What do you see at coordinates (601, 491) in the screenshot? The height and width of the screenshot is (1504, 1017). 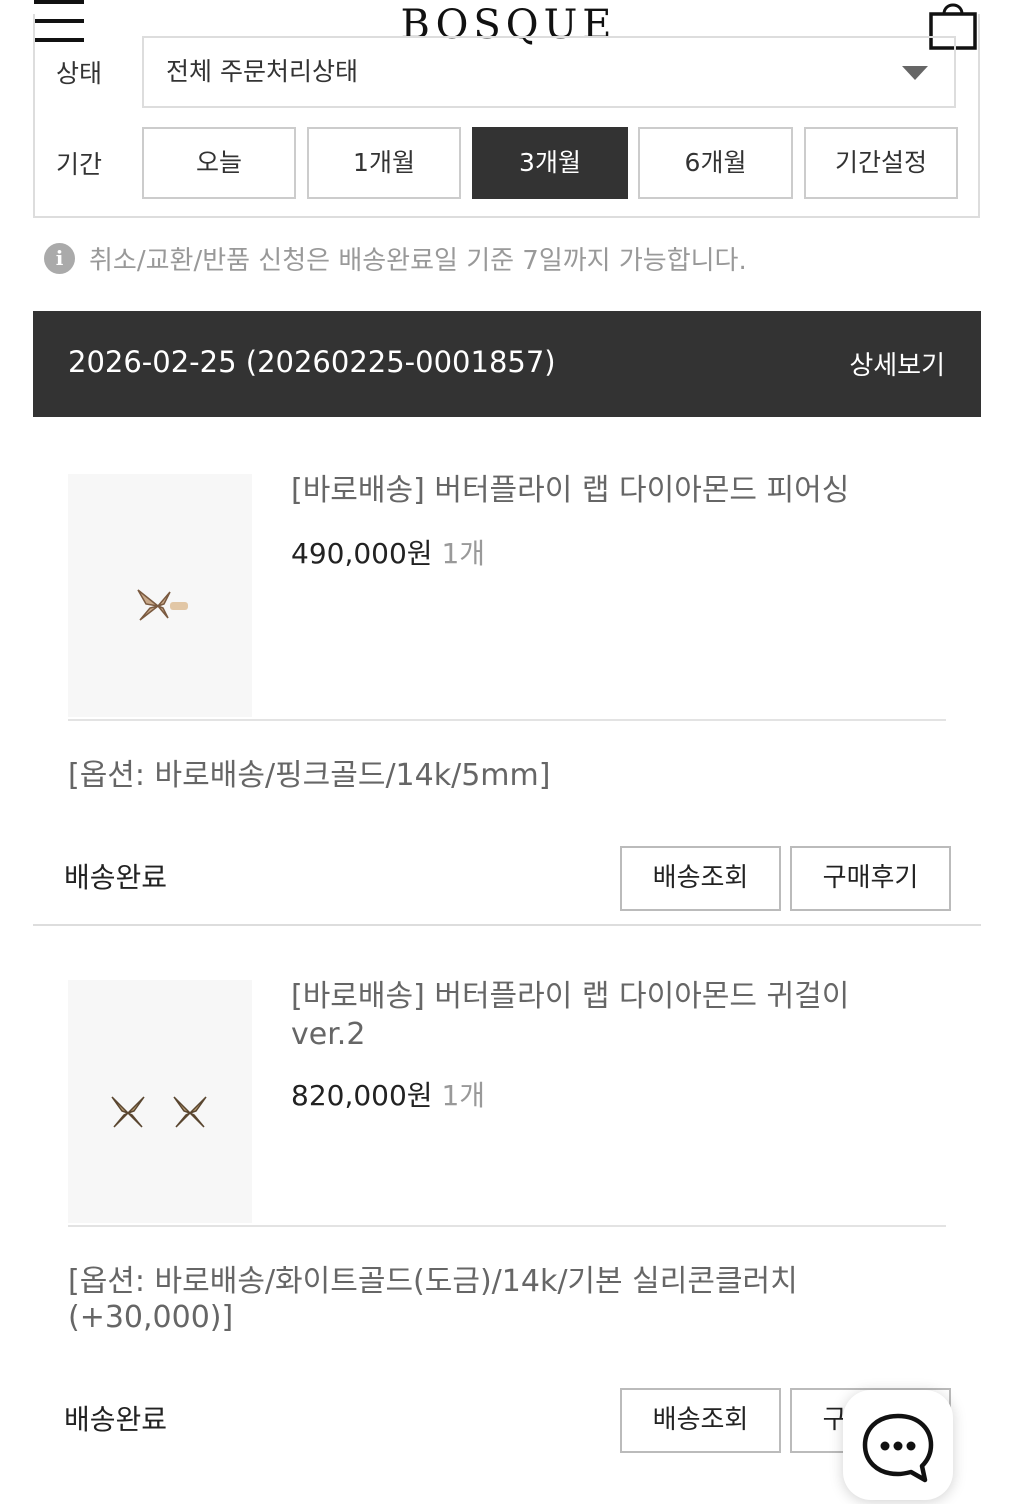 I see `product-name: [바로배송] 버터플라이 랩 다이아몬드 피어싱` at bounding box center [601, 491].